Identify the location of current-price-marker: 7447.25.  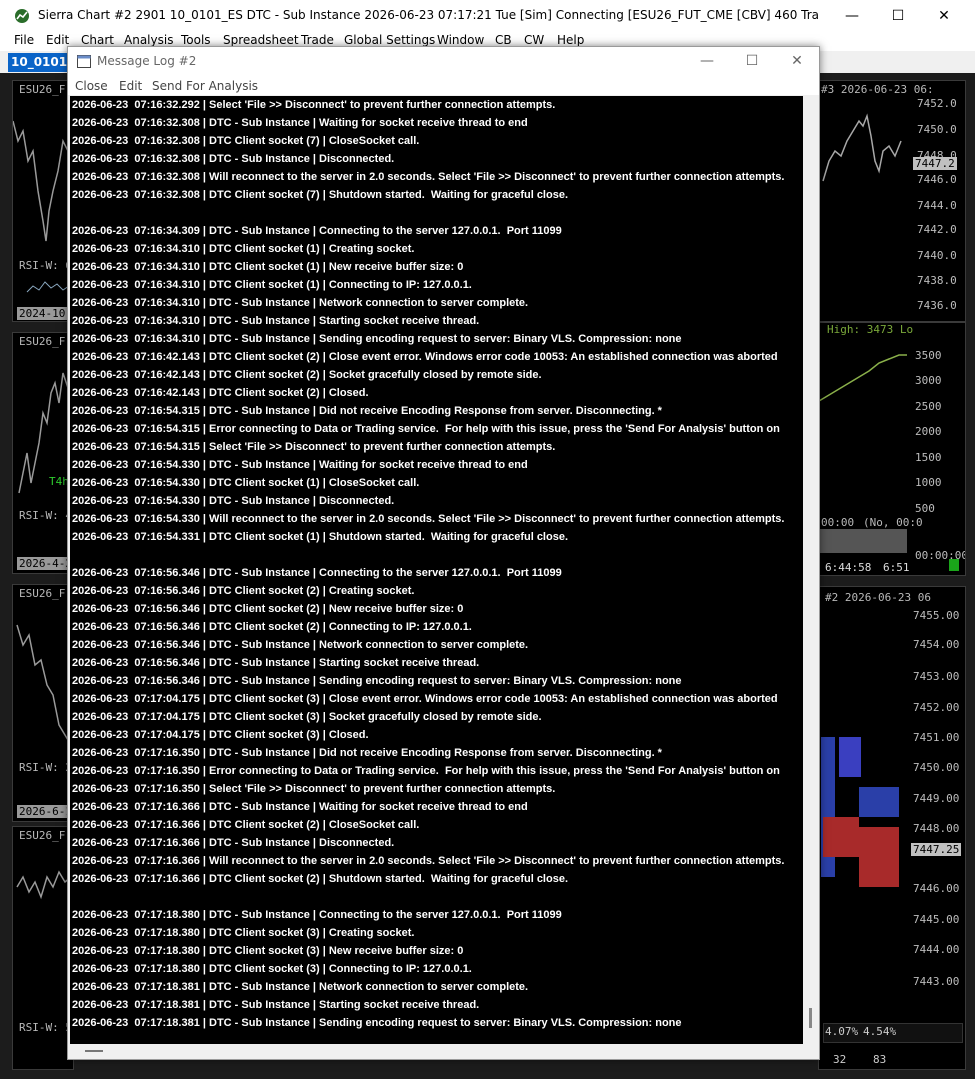
(936, 849).